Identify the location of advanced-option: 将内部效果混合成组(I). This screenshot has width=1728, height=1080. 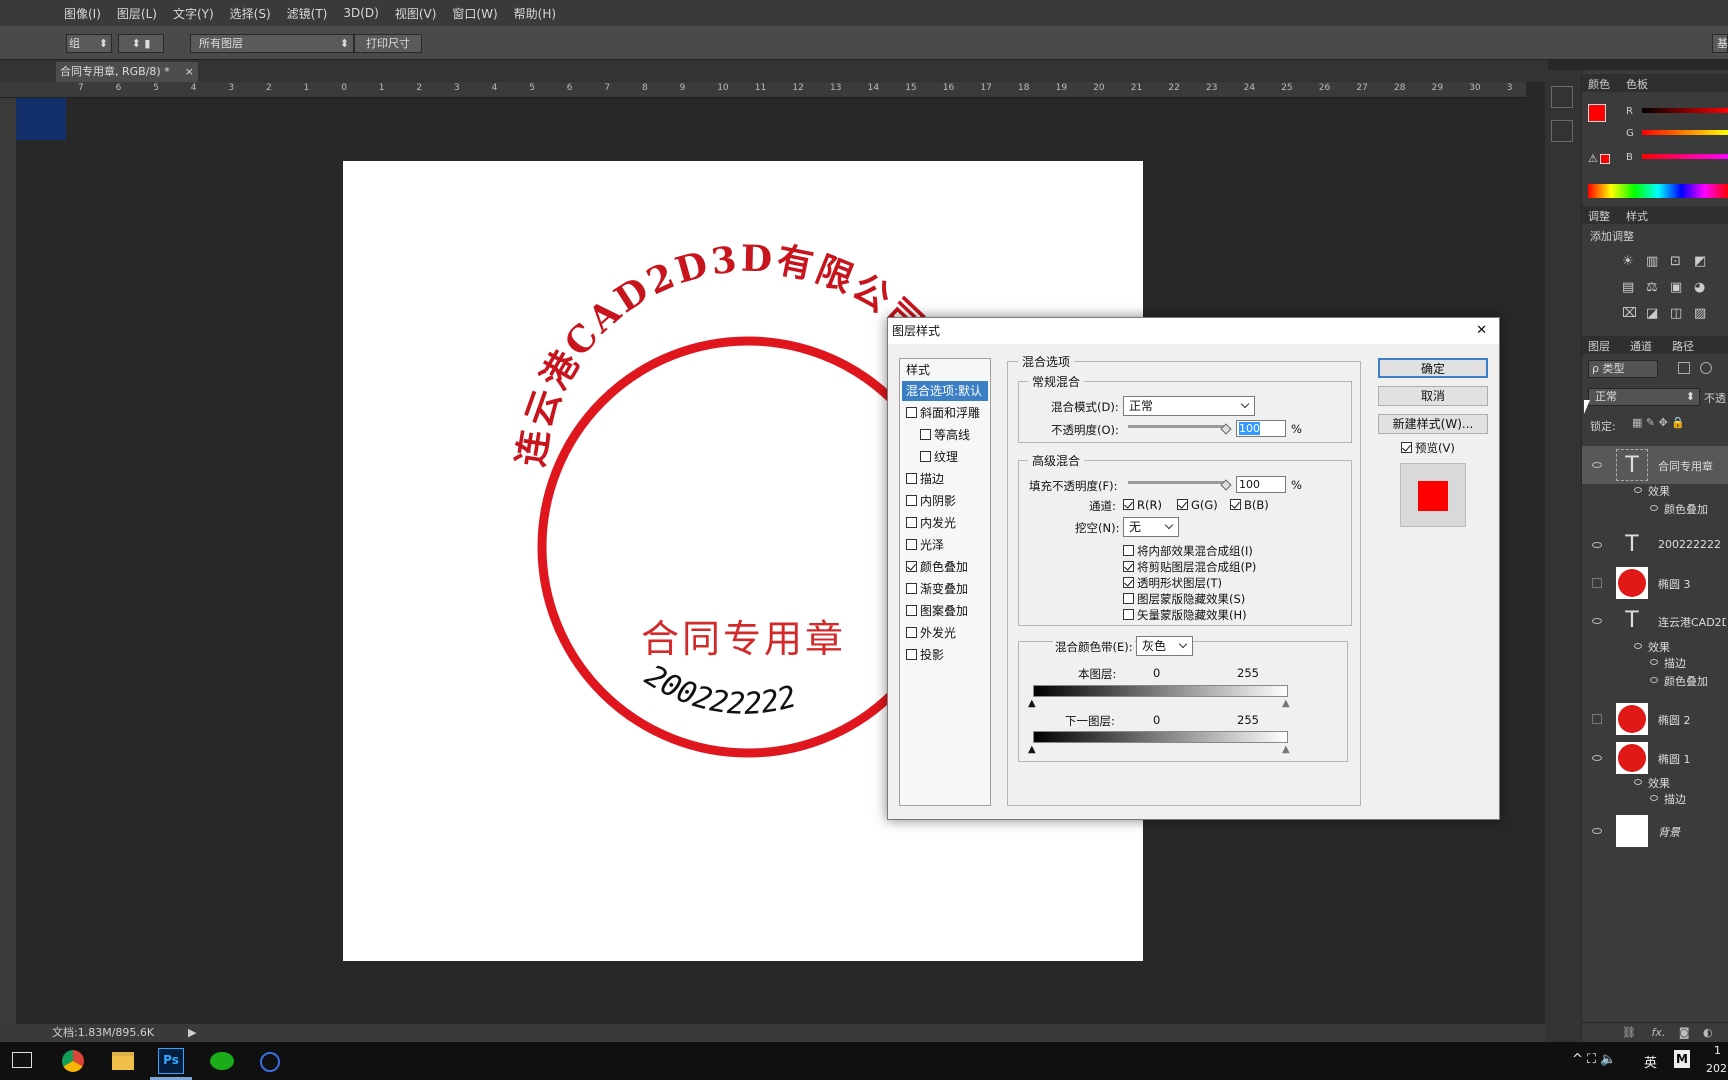
(1188, 551).